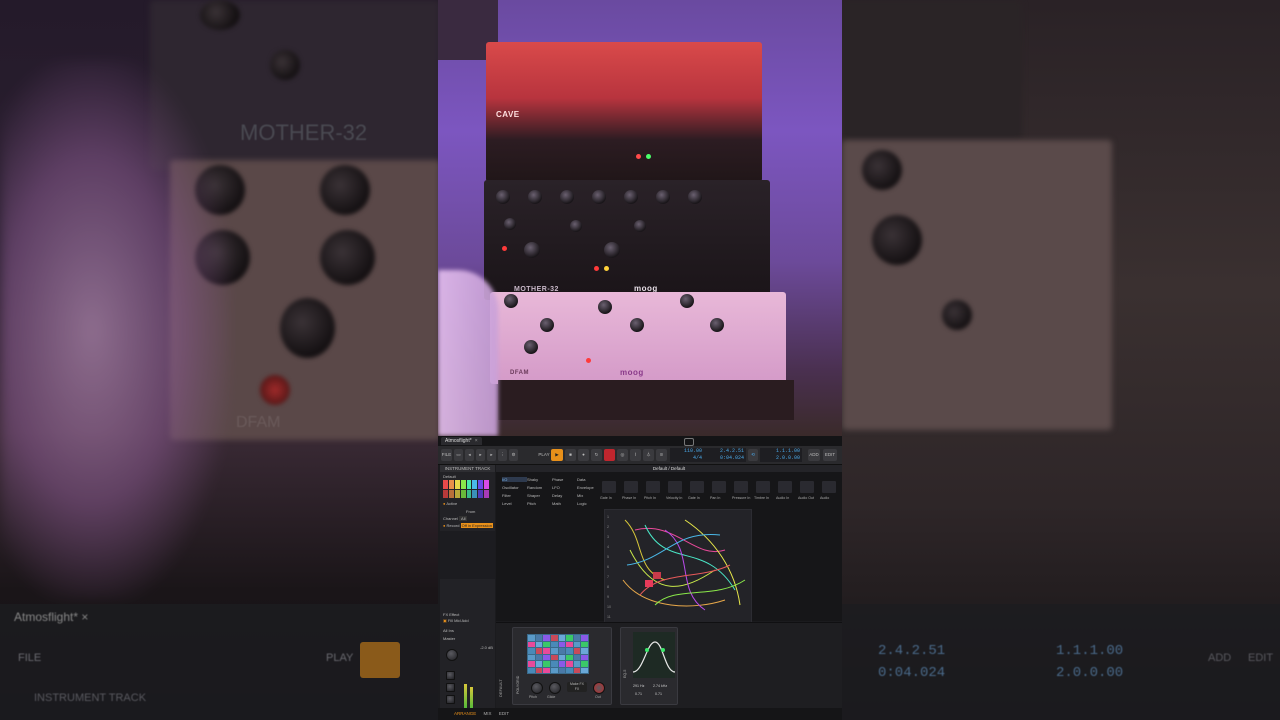 This screenshot has width=1280, height=720. I want to click on fx-tag: Mid, so click(457, 620).